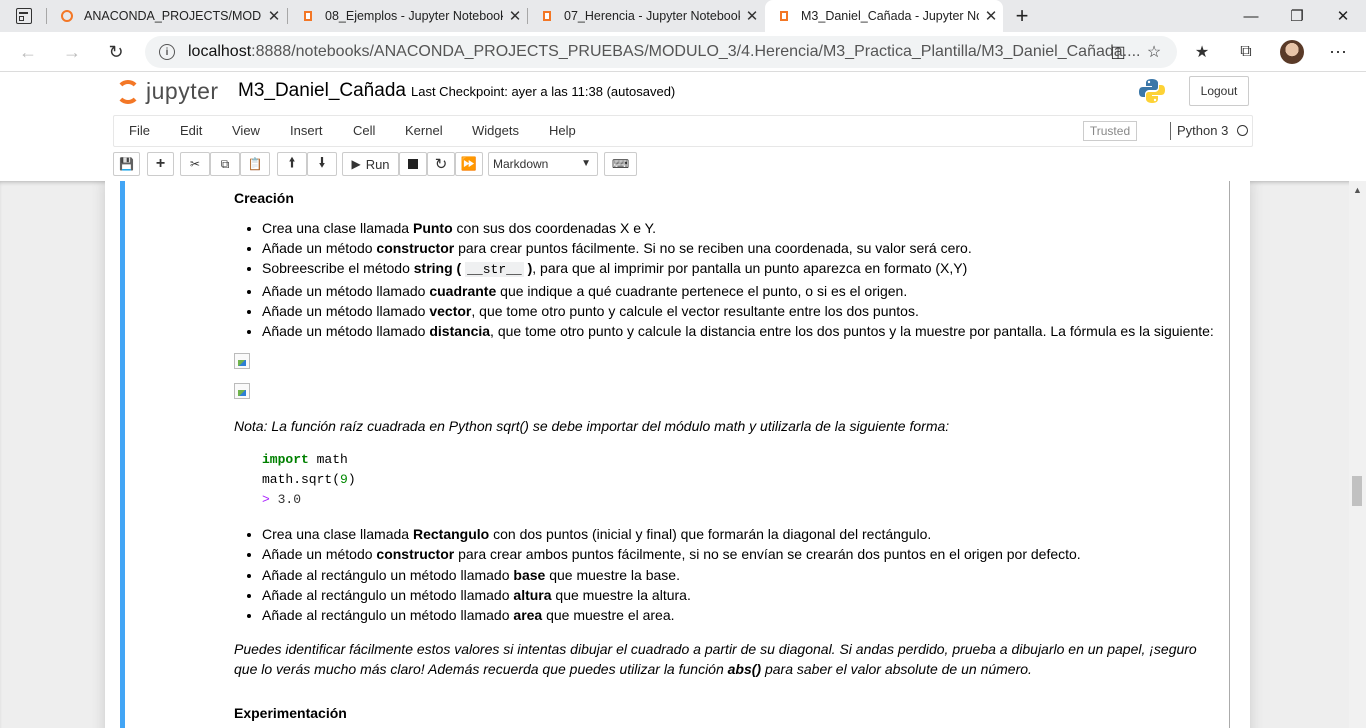 The height and width of the screenshot is (728, 1366). I want to click on paste-icon: 📋, so click(255, 164).